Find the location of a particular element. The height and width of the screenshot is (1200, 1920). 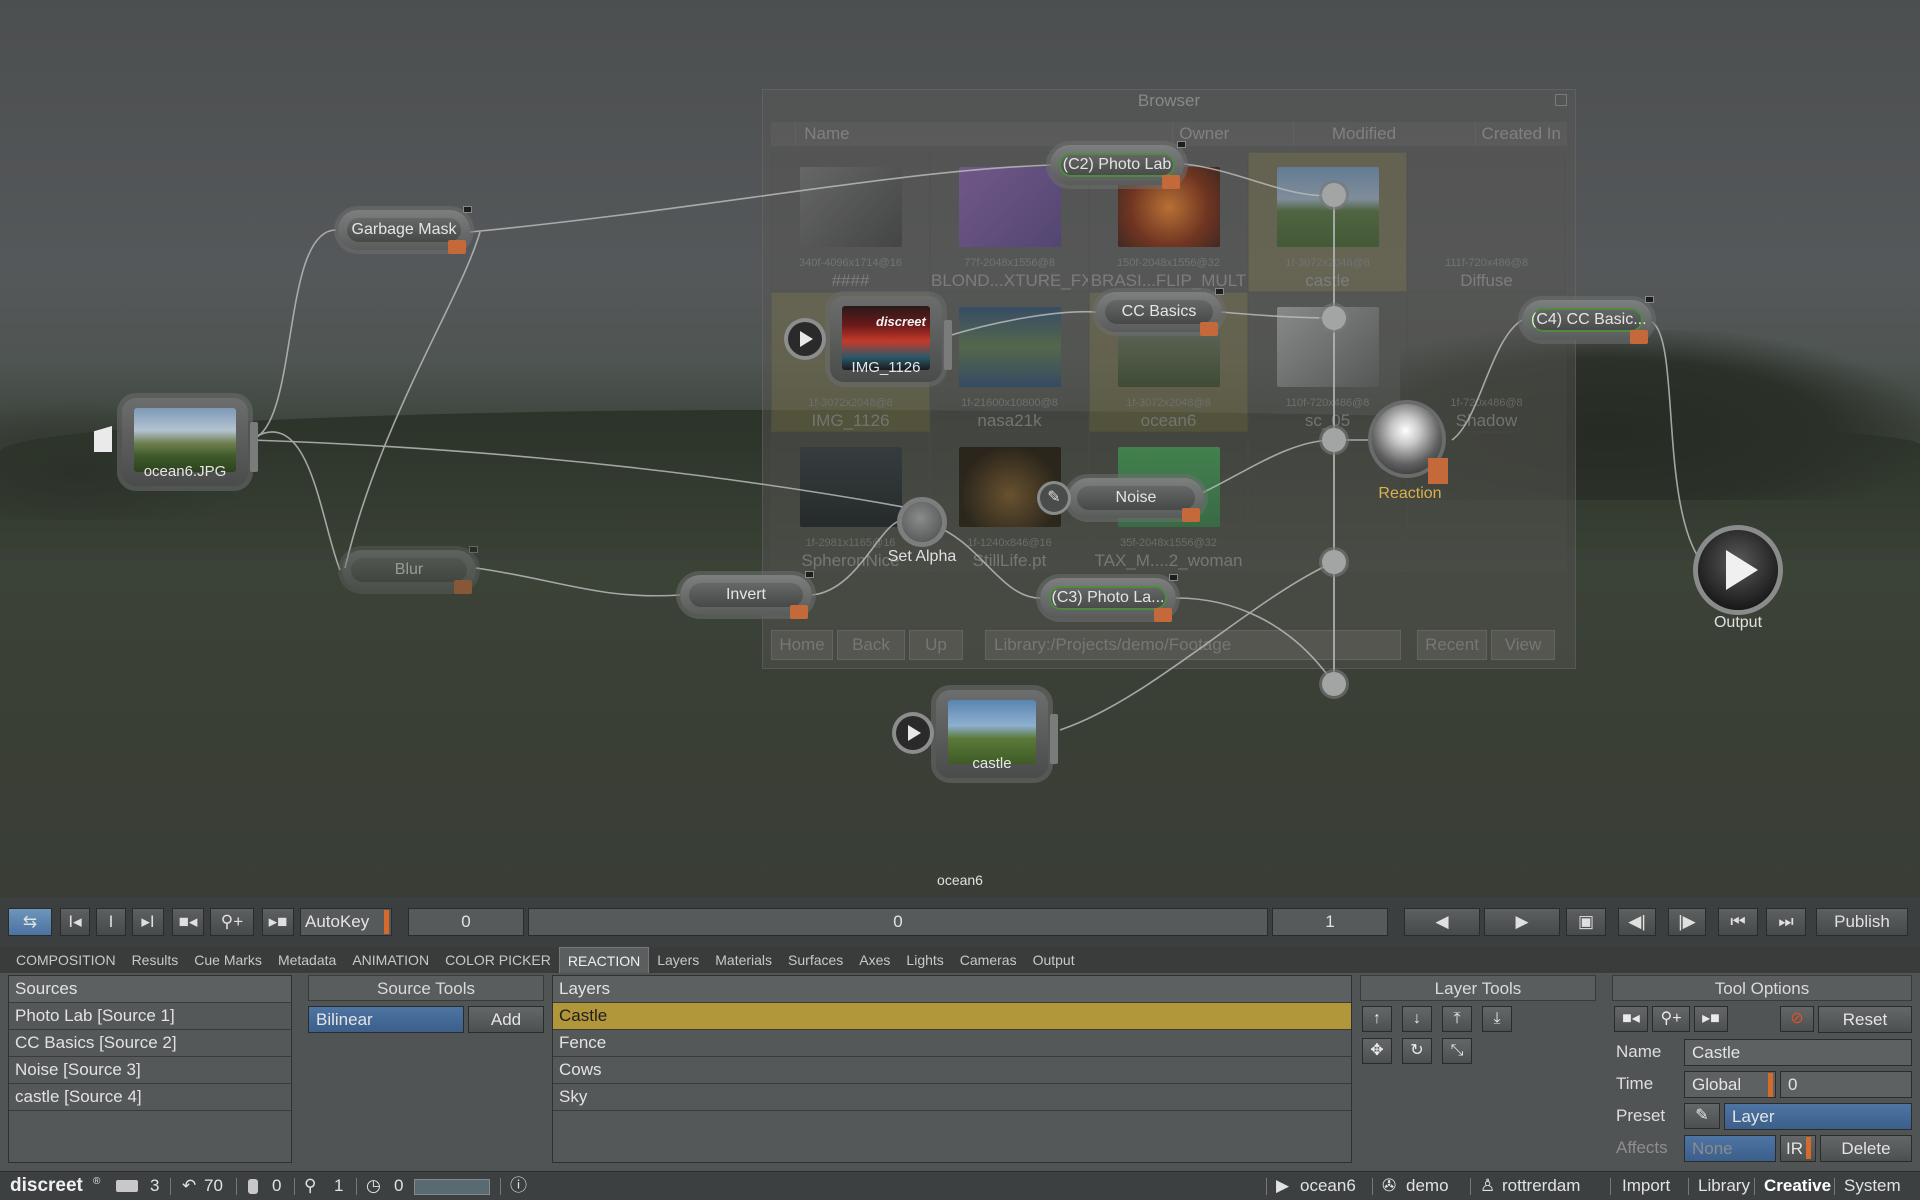

disable-icon: ⊘ is located at coordinates (1797, 1019).